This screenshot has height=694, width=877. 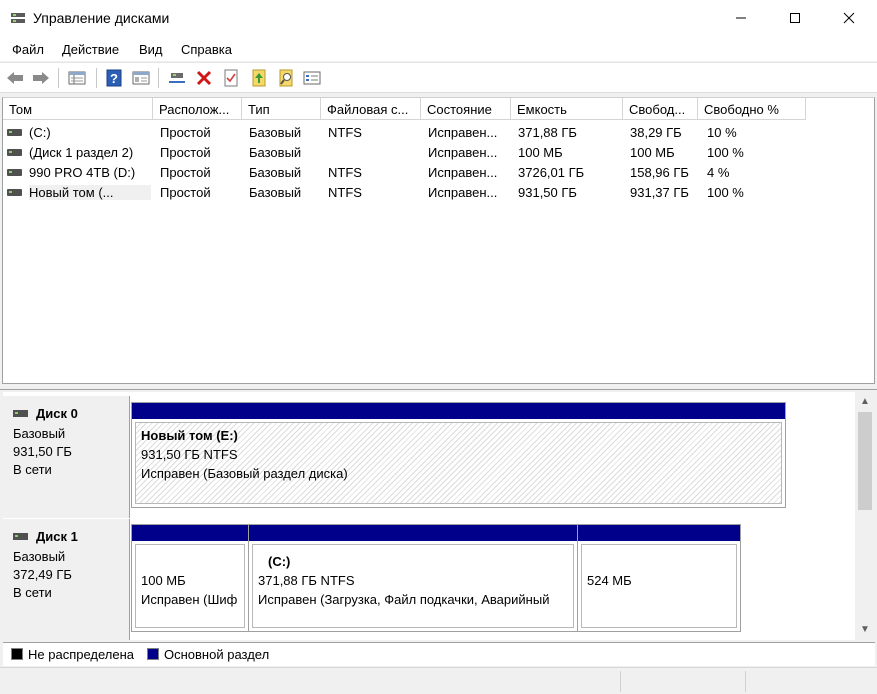 I want to click on partition-status: Исправен (Шиф, so click(x=189, y=599).